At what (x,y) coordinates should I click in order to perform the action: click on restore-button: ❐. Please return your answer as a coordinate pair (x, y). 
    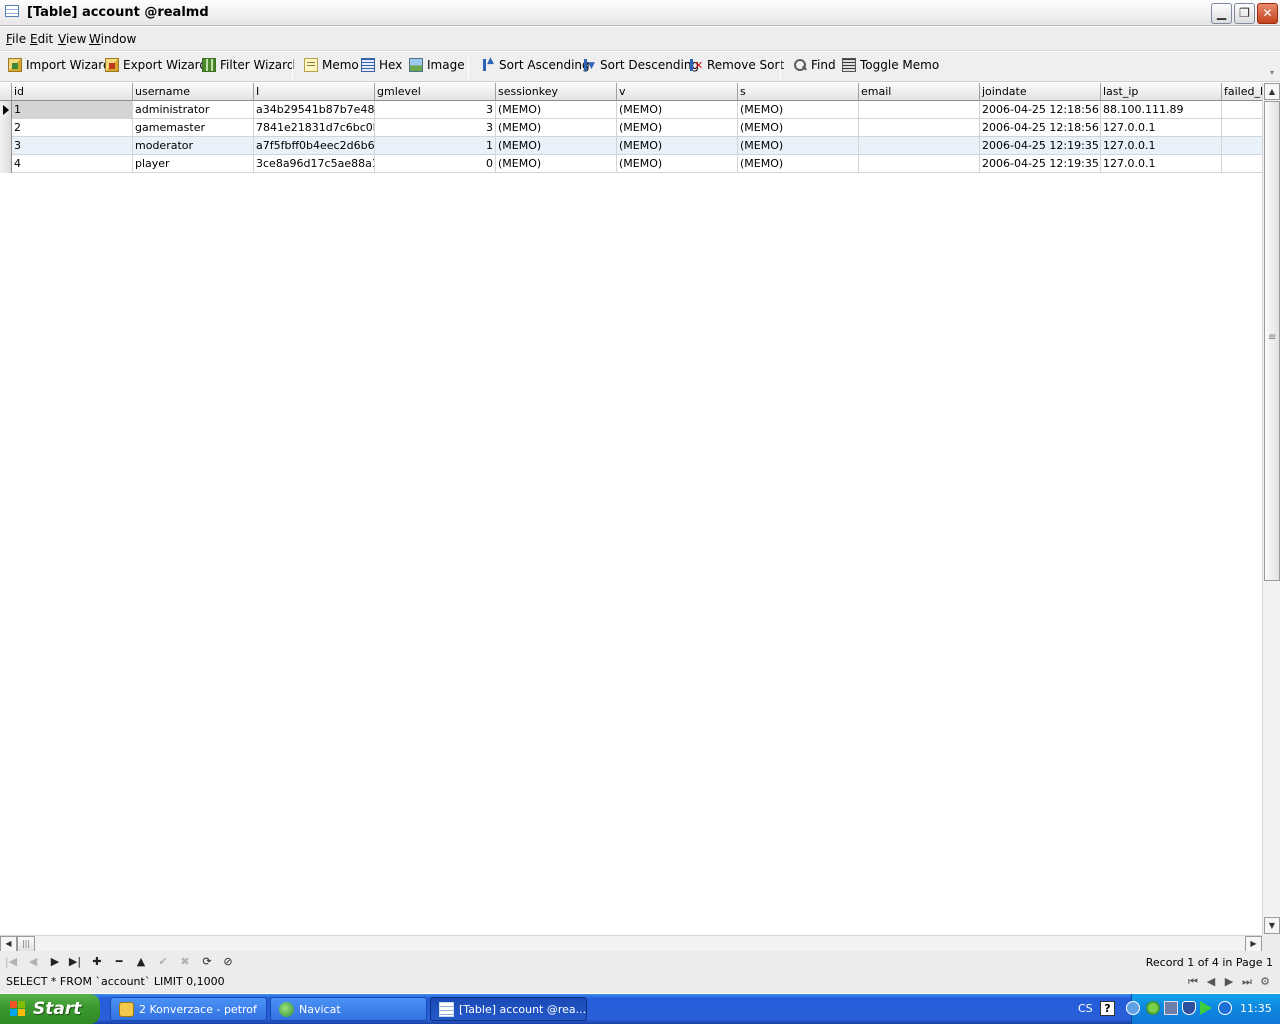
    Looking at the image, I should click on (1244, 13).